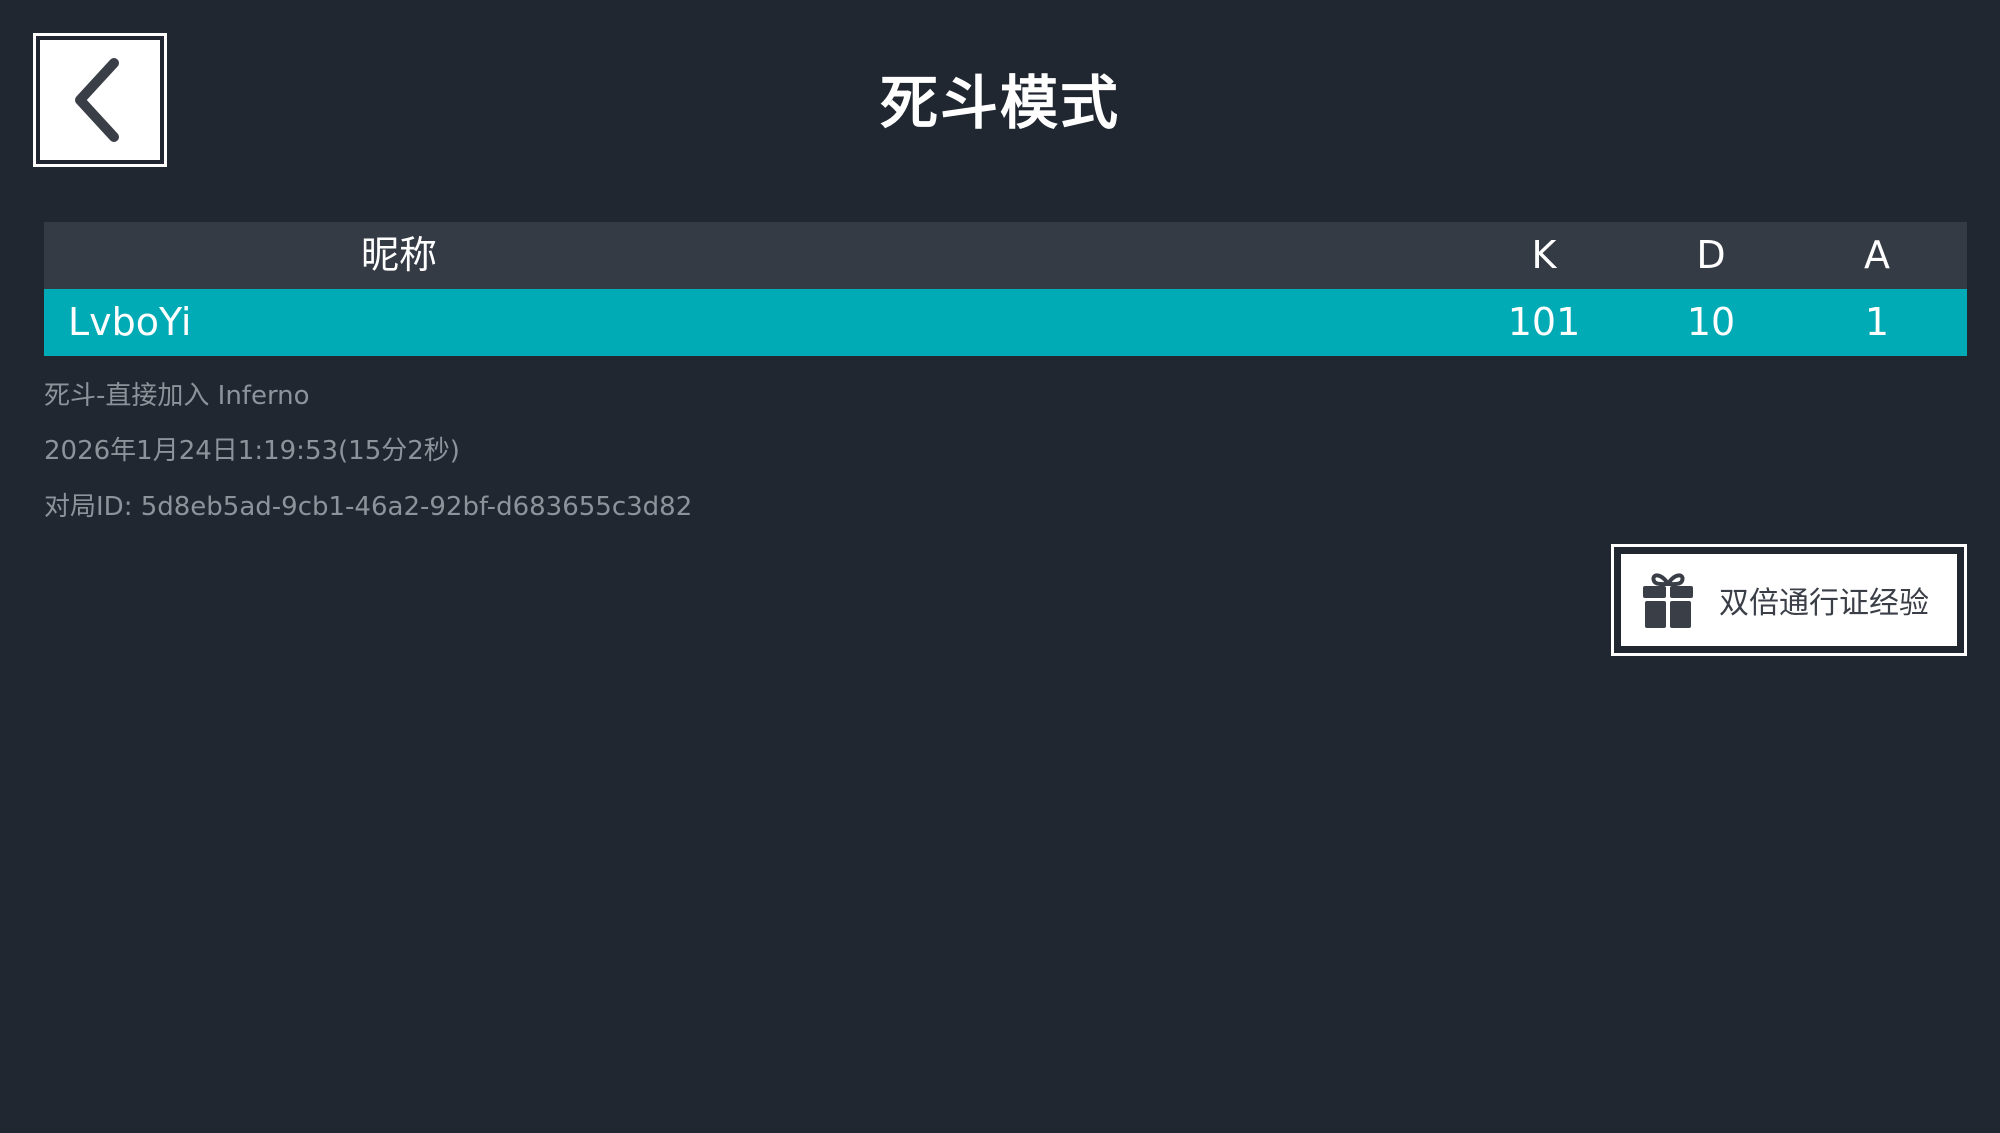  What do you see at coordinates (1877, 255) in the screenshot?
I see `column-header-assists: A` at bounding box center [1877, 255].